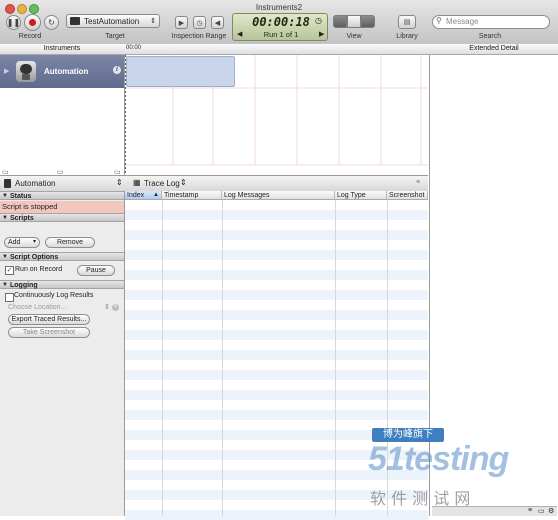 The image size is (558, 520). What do you see at coordinates (34, 257) in the screenshot?
I see `options-header-label: Script Options` at bounding box center [34, 257].